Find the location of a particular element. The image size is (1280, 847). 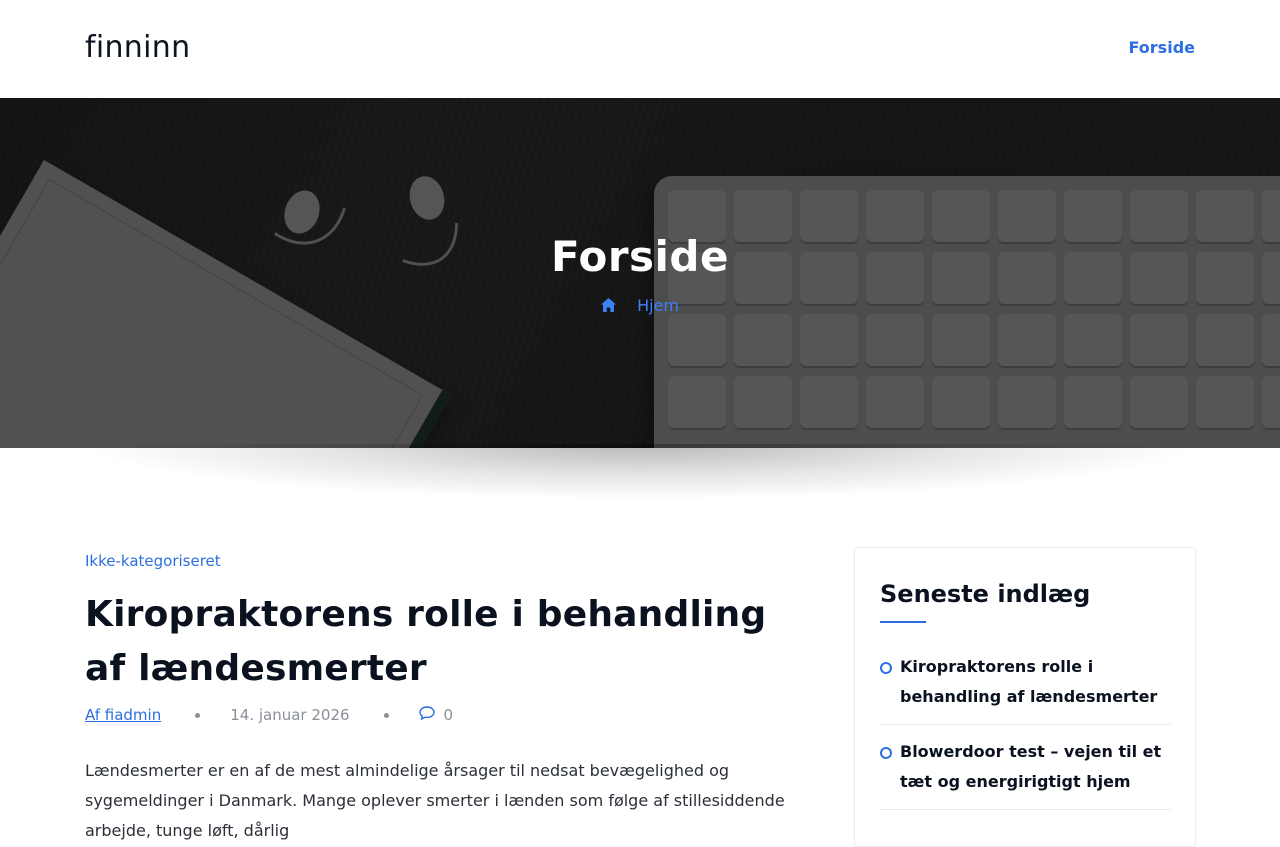

post-date: 14. januar 2026 is located at coordinates (290, 715).